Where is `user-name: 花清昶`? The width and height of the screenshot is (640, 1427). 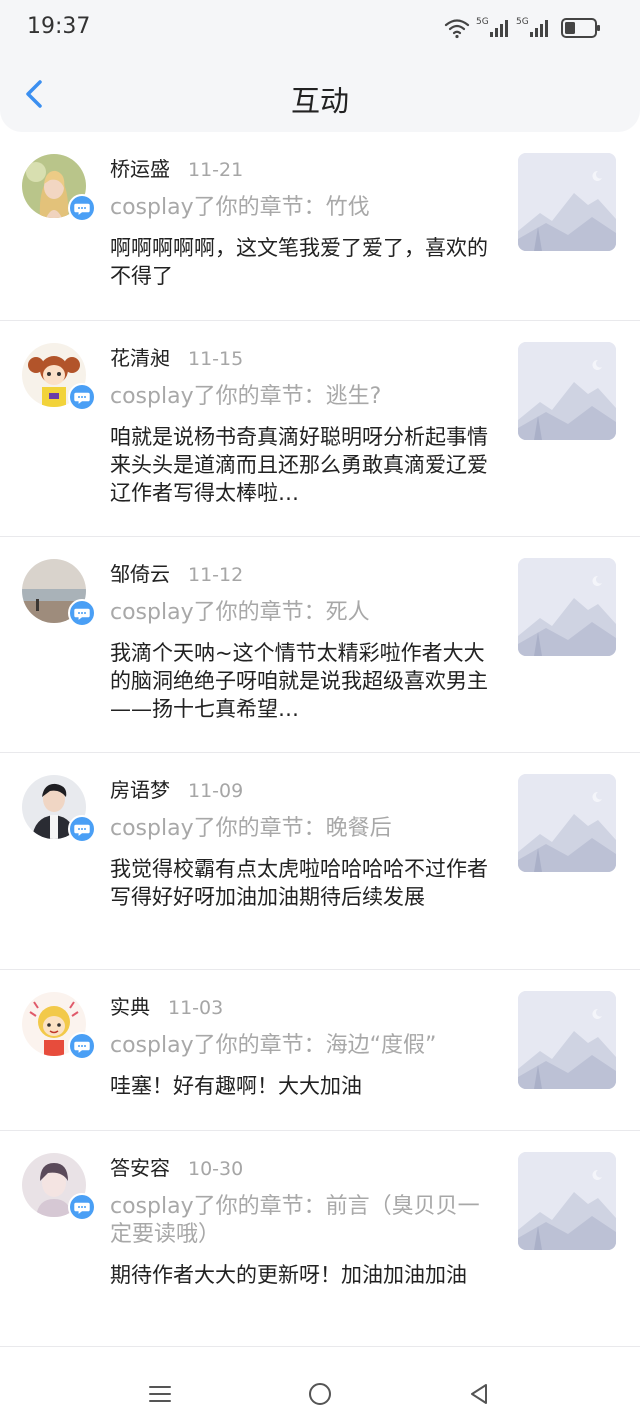
user-name: 花清昶 is located at coordinates (140, 358).